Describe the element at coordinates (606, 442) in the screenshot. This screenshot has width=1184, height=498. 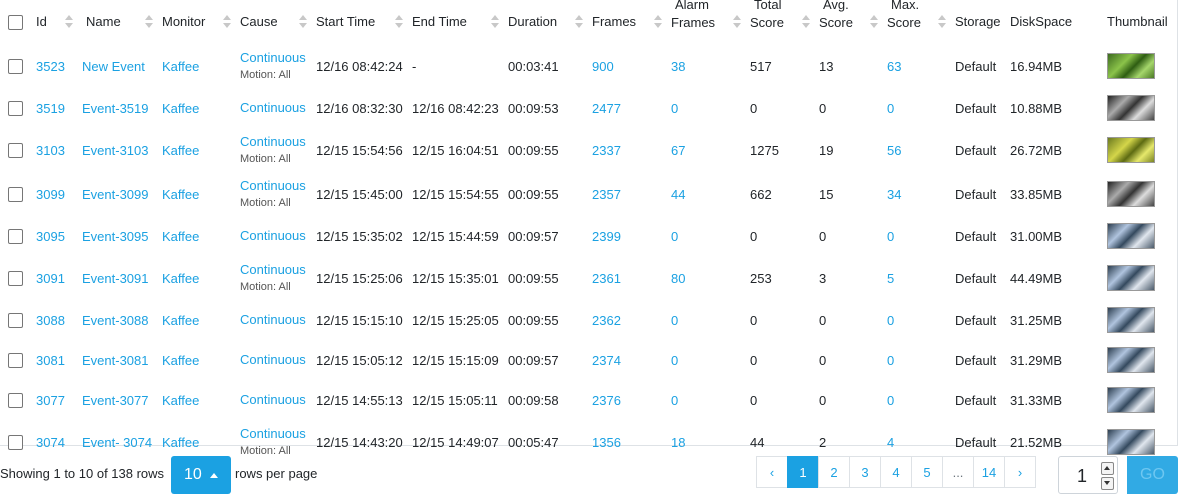
I see `frames-link: 1356` at that location.